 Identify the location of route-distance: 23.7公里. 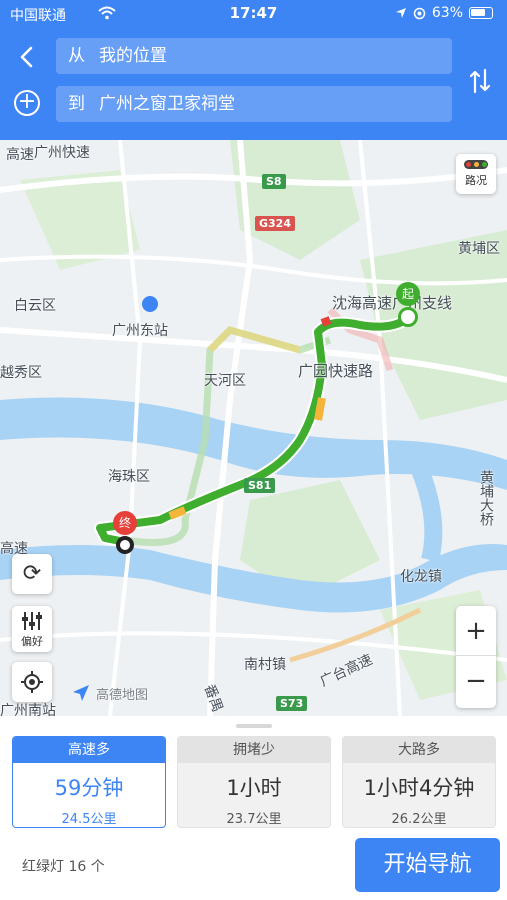
(254, 819).